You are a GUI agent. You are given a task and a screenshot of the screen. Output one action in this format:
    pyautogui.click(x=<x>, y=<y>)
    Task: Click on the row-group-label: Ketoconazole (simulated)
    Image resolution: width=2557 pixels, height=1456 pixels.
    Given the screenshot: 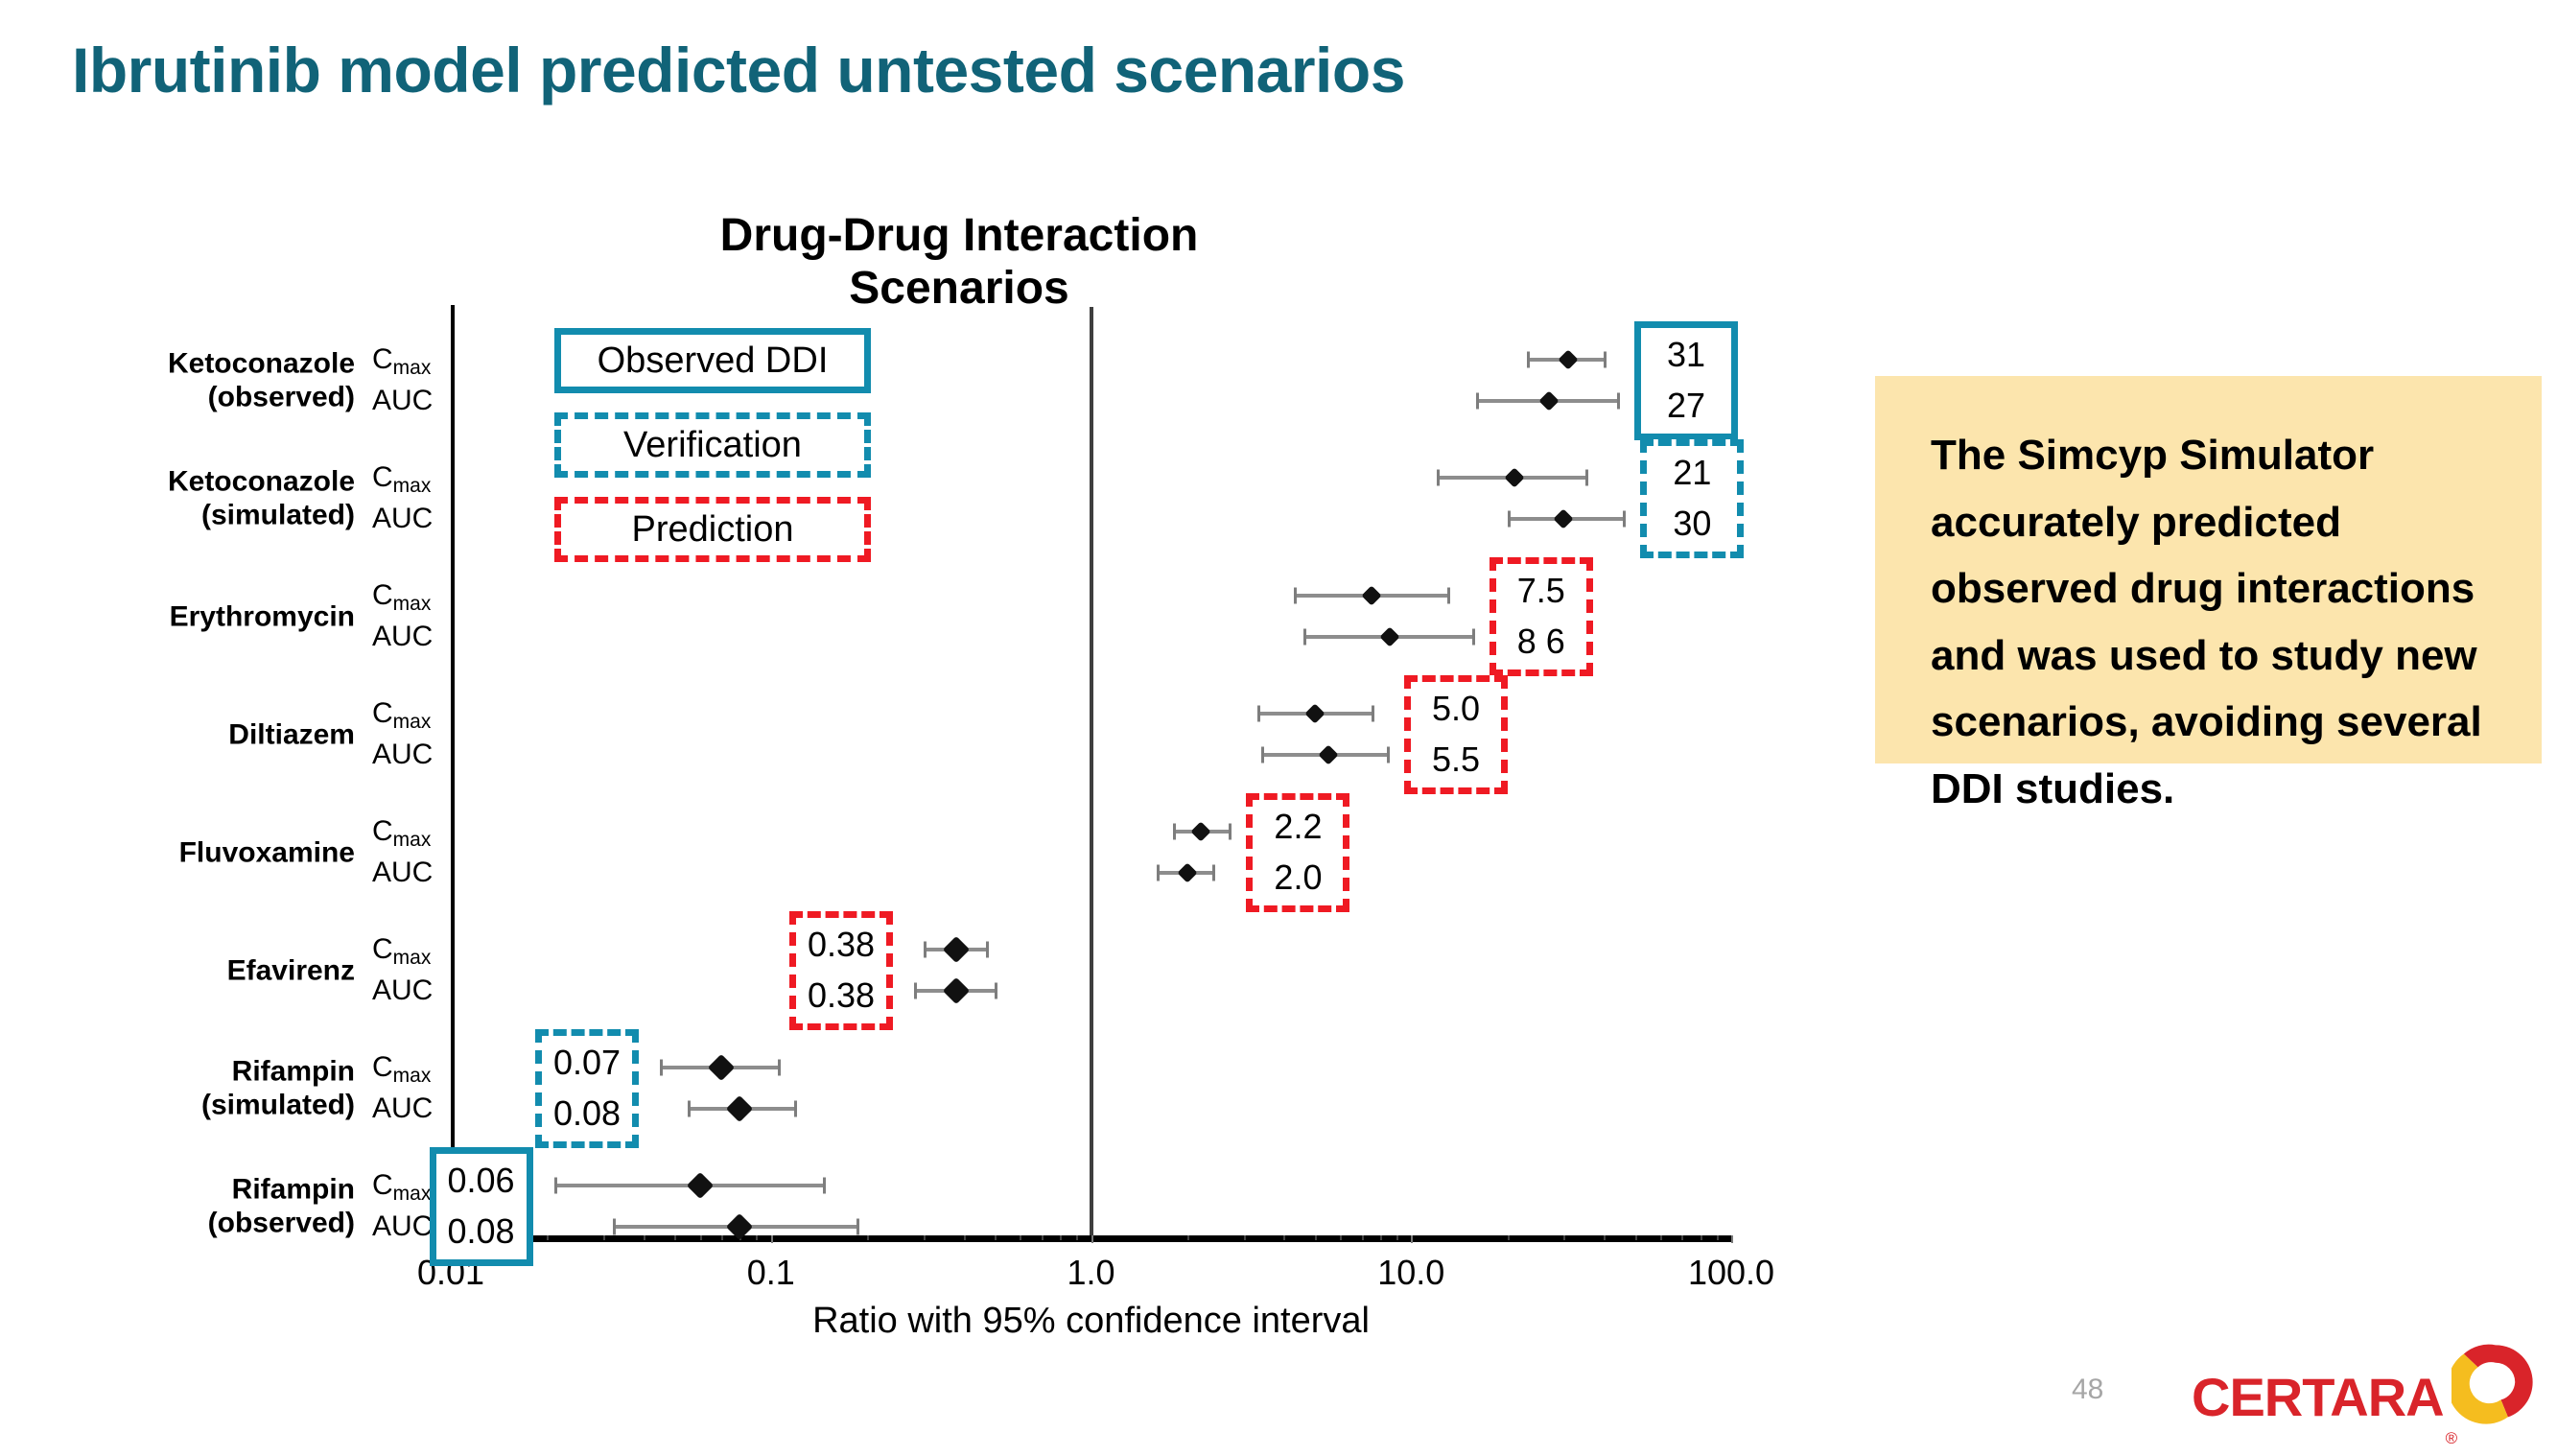 What is the action you would take?
    pyautogui.click(x=225, y=498)
    